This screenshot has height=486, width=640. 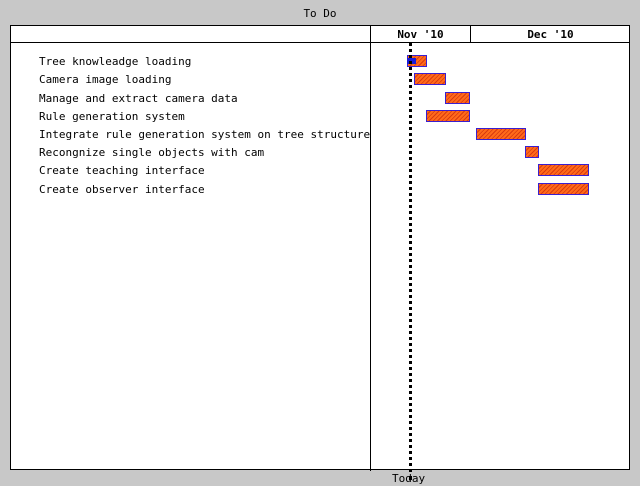 What do you see at coordinates (122, 171) in the screenshot?
I see `task-label: Create teaching interface` at bounding box center [122, 171].